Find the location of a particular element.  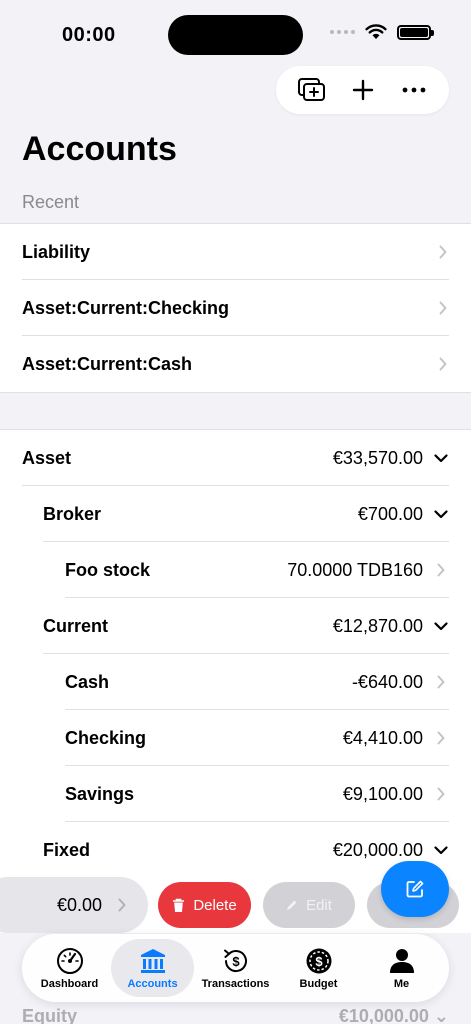

budget-icon: $ is located at coordinates (318, 960).